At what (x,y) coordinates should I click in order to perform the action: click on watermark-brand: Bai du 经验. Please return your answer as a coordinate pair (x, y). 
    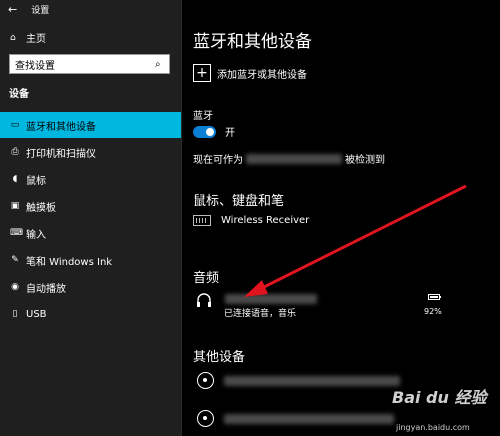
    Looking at the image, I should click on (439, 397).